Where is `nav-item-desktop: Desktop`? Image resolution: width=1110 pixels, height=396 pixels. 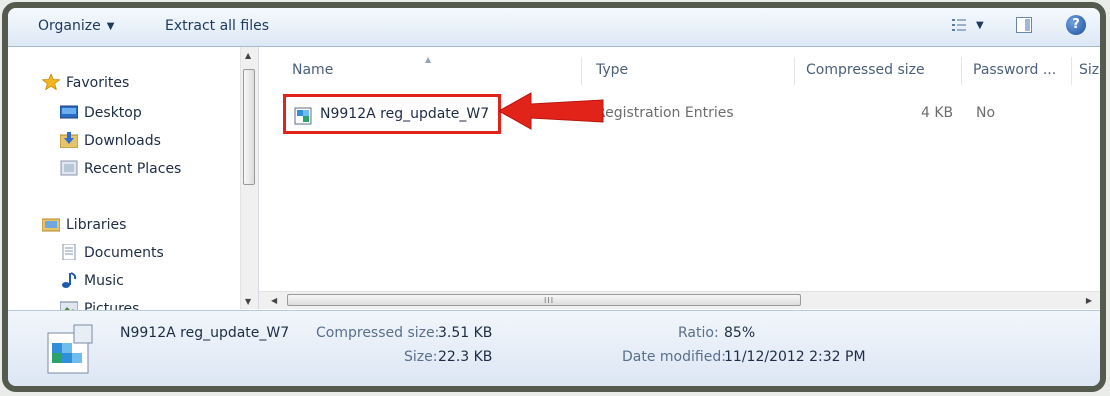
nav-item-desktop: Desktop is located at coordinates (101, 113).